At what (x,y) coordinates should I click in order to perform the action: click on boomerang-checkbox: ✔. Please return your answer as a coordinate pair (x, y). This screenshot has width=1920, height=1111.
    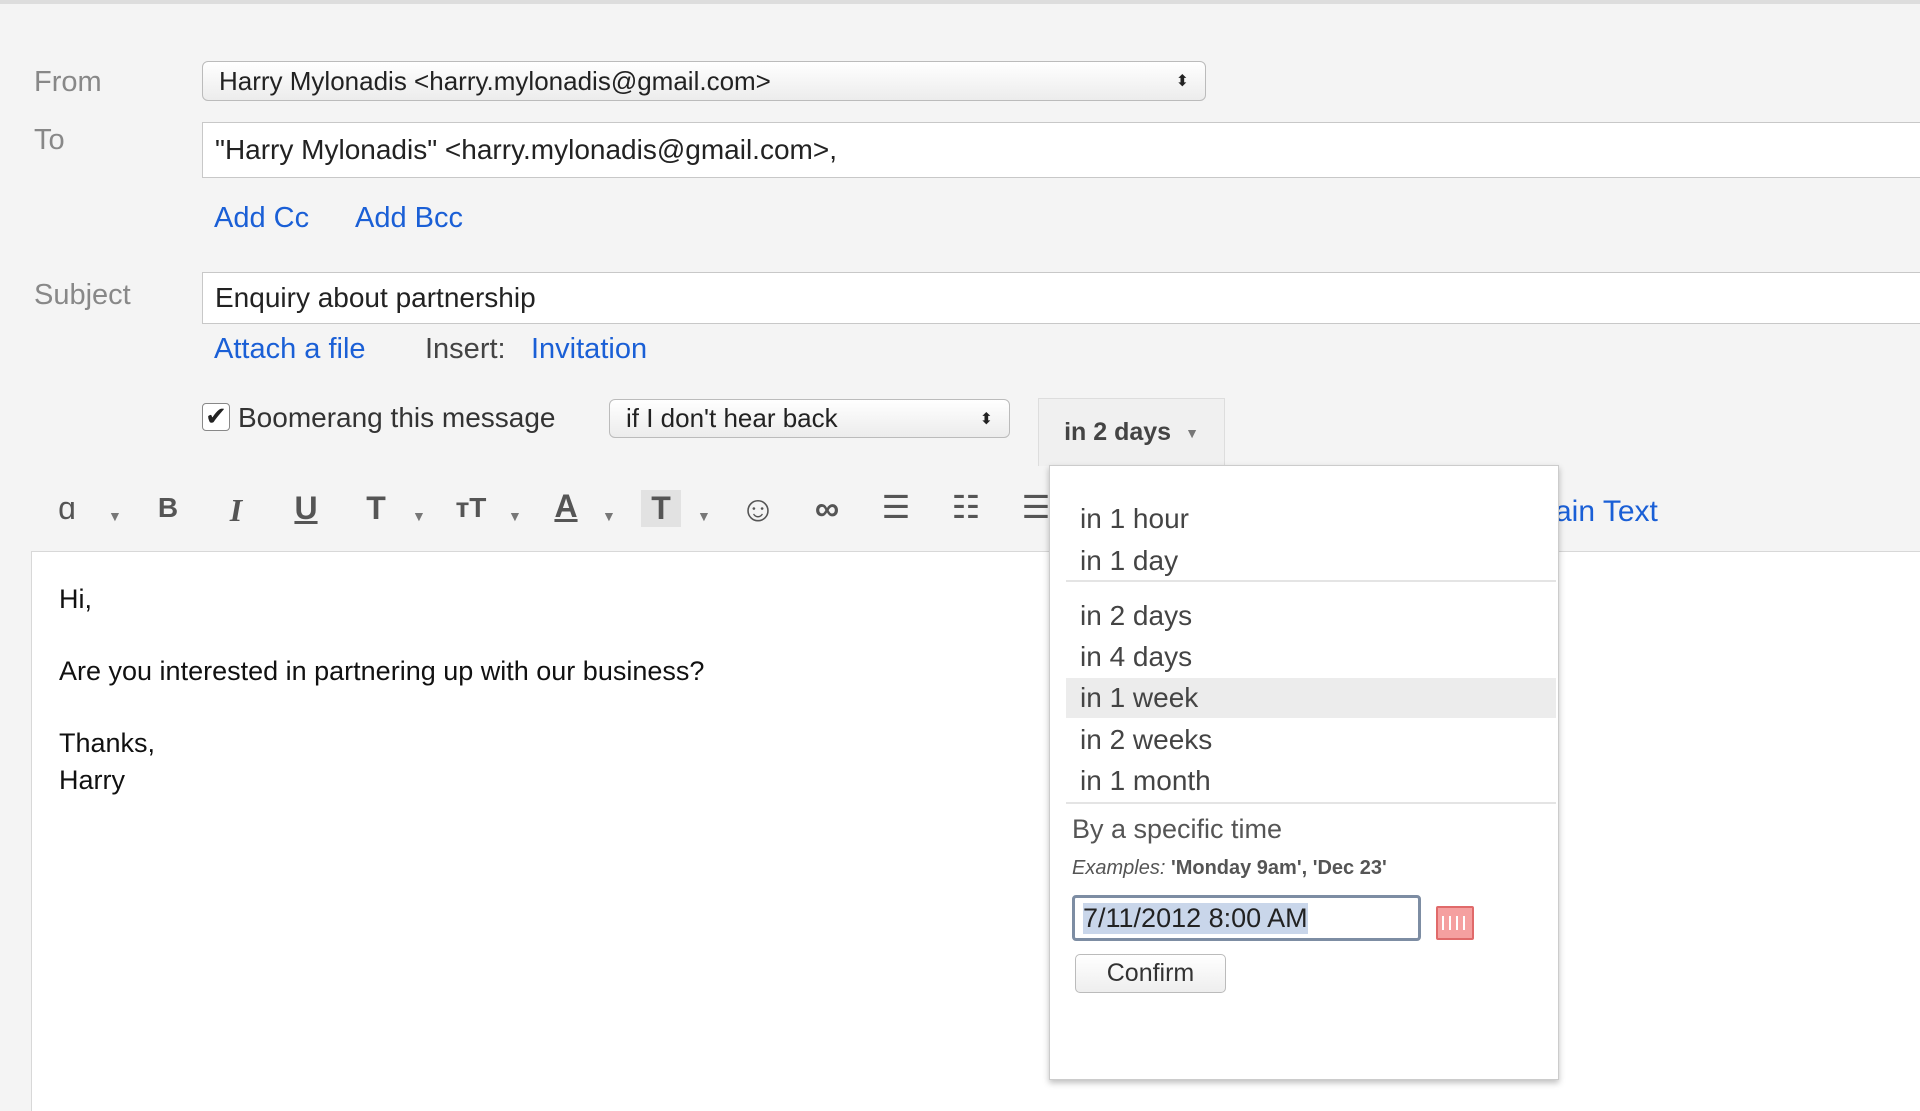
    Looking at the image, I should click on (216, 417).